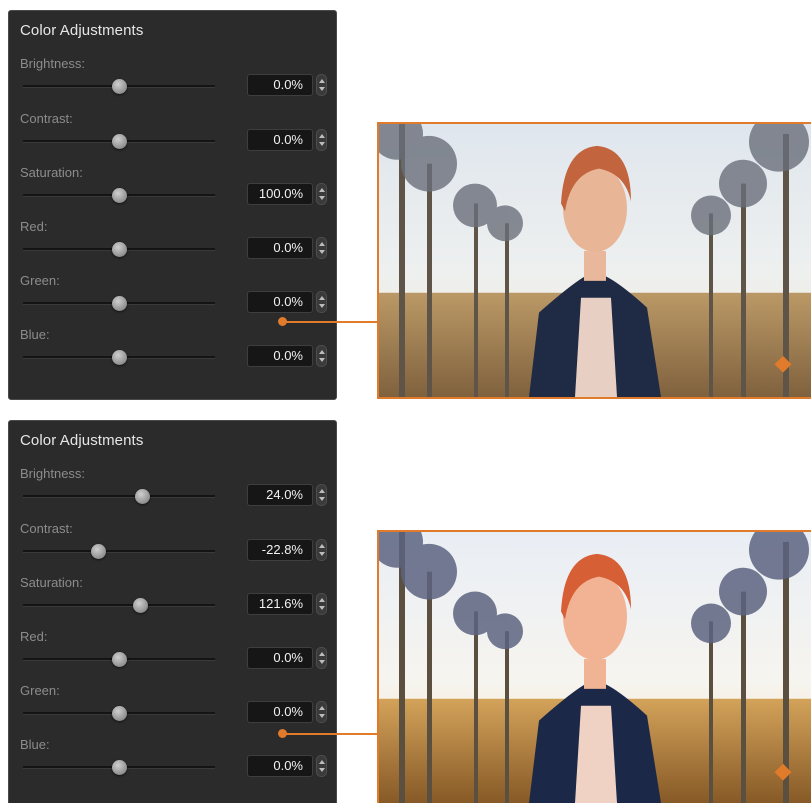 This screenshot has width=811, height=803. I want to click on brightness-slider-track, so click(119, 496).